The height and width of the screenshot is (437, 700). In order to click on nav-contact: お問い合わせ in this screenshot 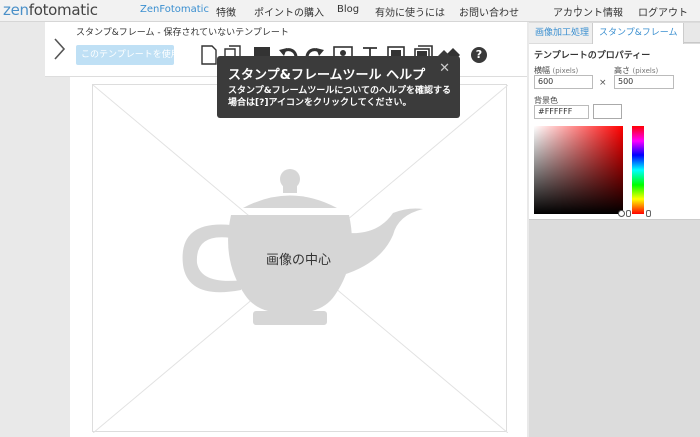, I will do `click(489, 11)`.